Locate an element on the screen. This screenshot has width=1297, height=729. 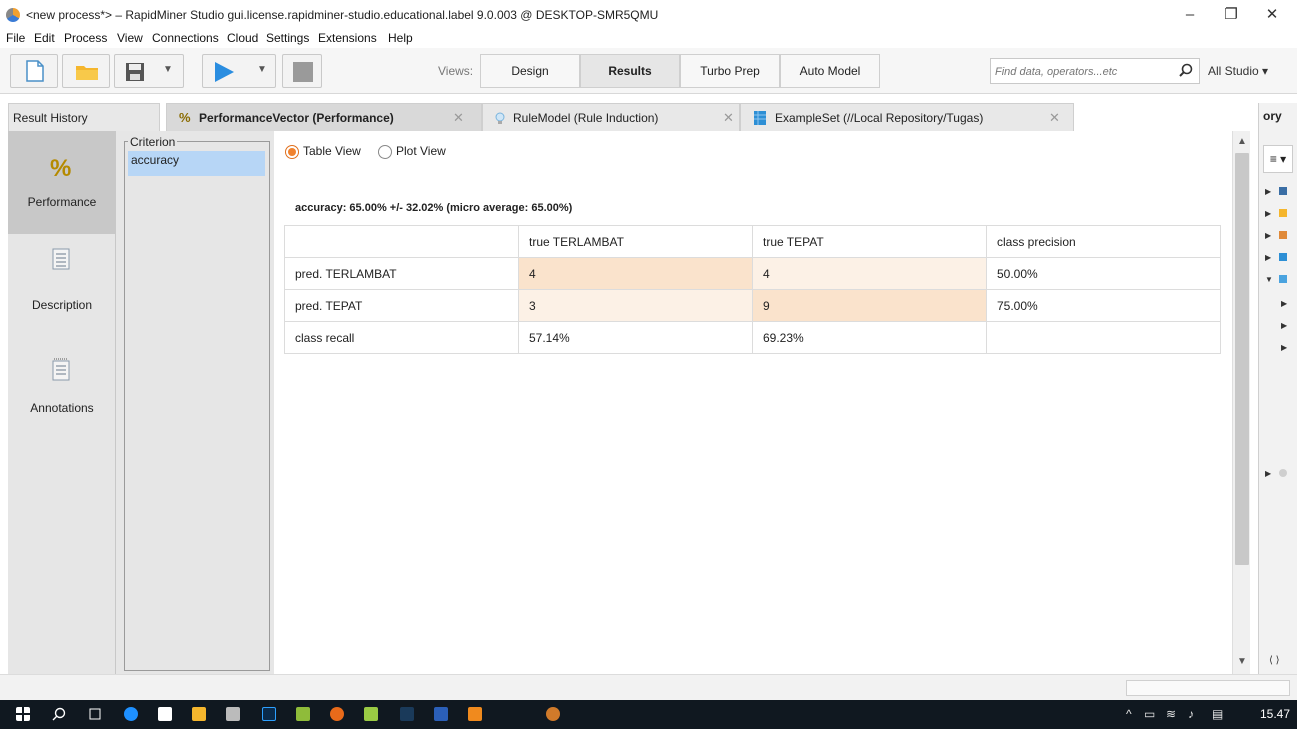
file-explorer-icon is located at coordinates (199, 714).